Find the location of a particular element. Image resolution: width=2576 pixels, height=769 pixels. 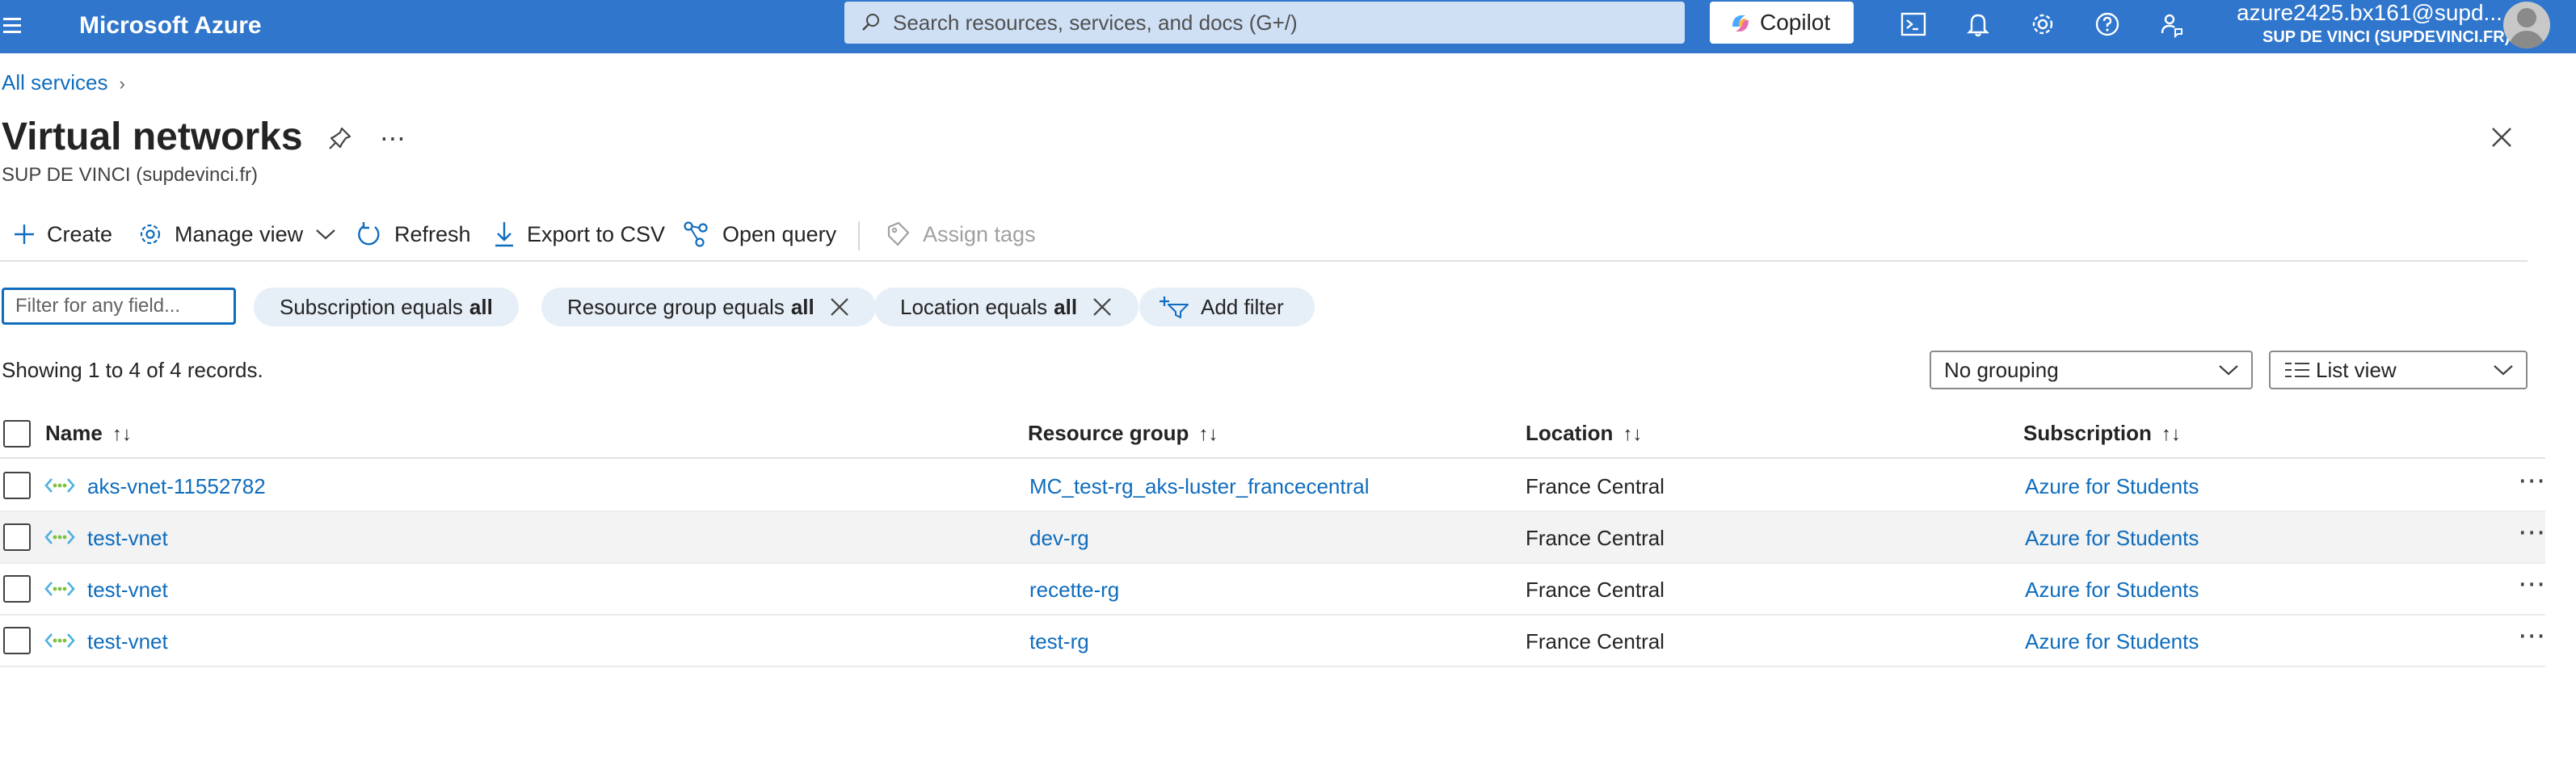

column-header-subscription: Subscription ↑↓ is located at coordinates (2102, 434).